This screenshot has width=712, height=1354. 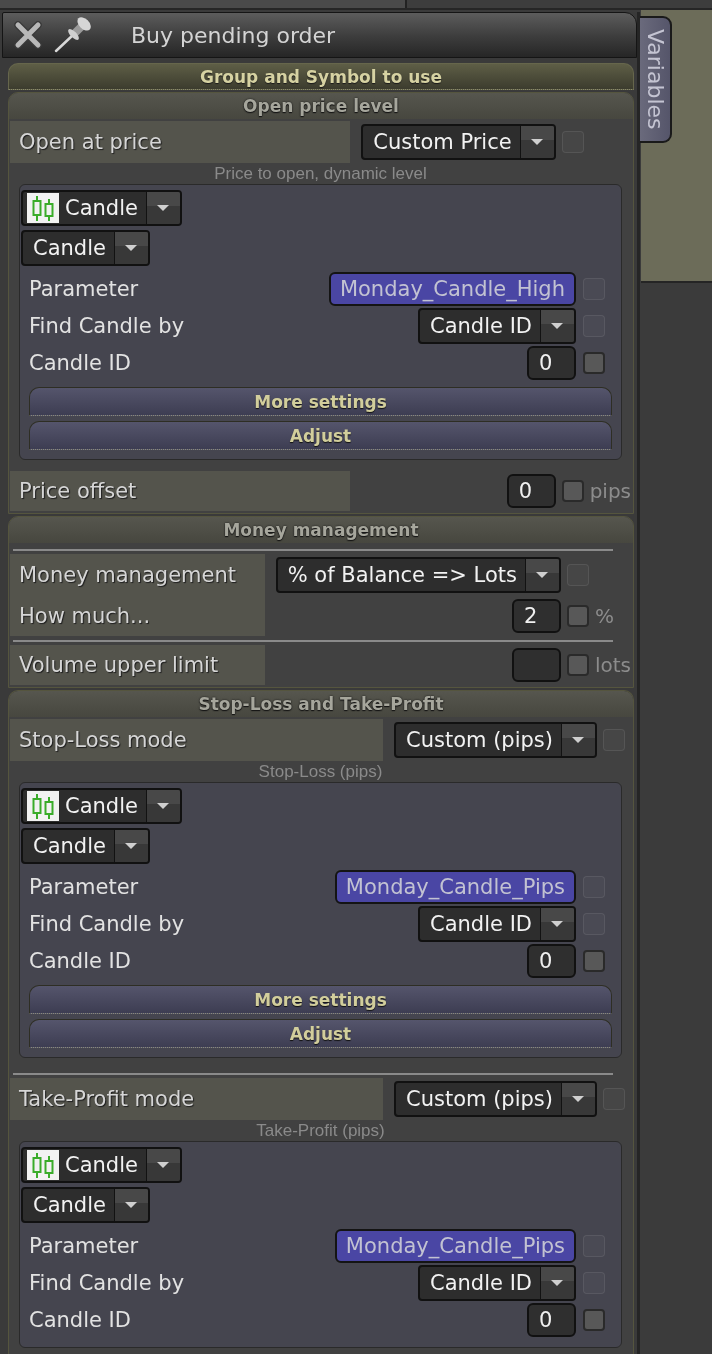 I want to click on field-label: Stop-Loss mode, so click(x=197, y=740).